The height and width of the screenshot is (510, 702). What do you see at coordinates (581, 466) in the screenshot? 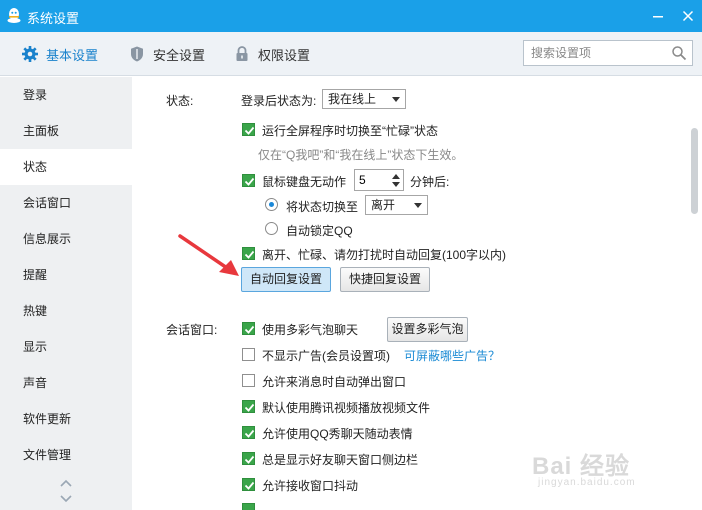
I see `watermark-text: Bai 经验` at bounding box center [581, 466].